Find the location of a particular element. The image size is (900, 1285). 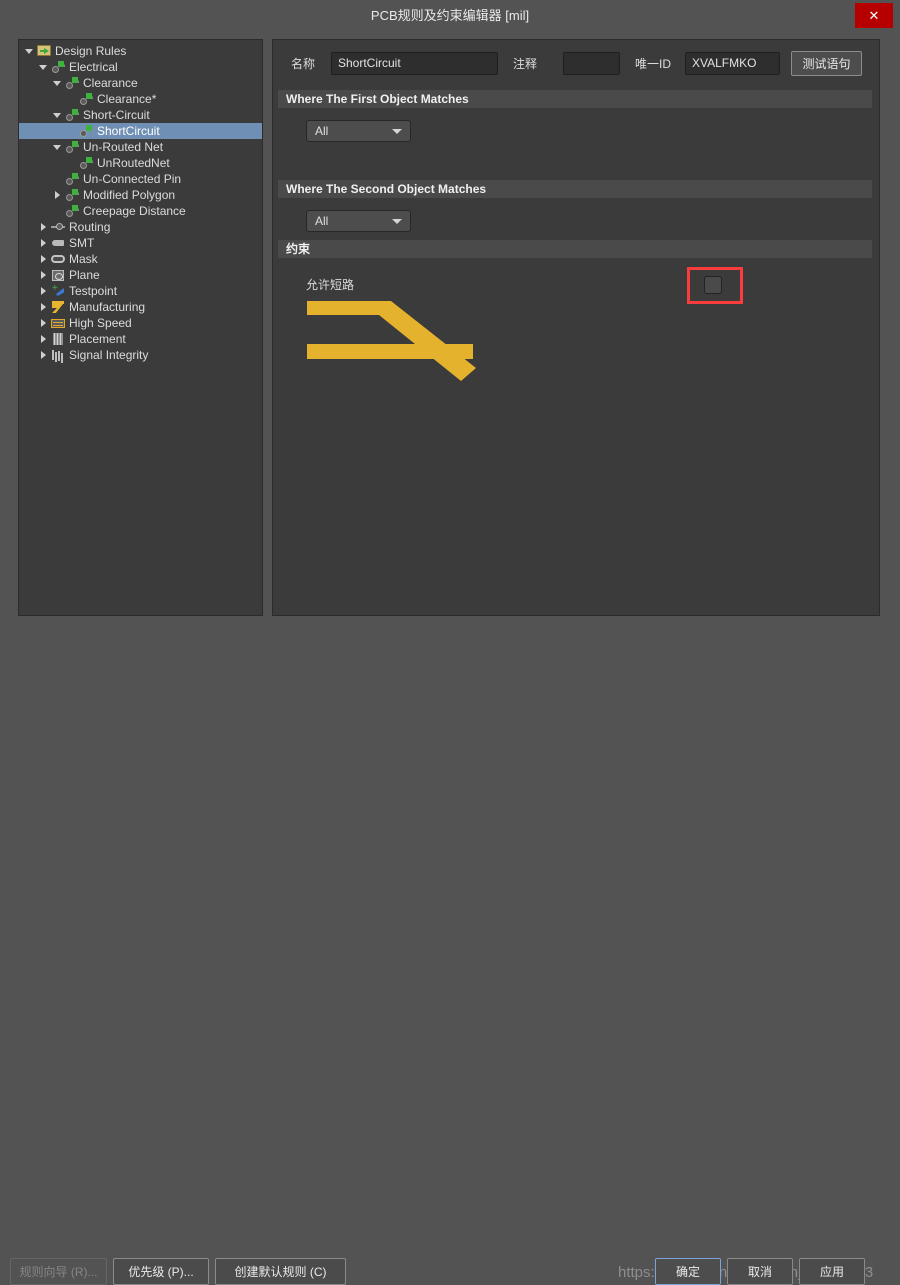

tree-item-label: Modified Polygon is located at coordinates (129, 195).